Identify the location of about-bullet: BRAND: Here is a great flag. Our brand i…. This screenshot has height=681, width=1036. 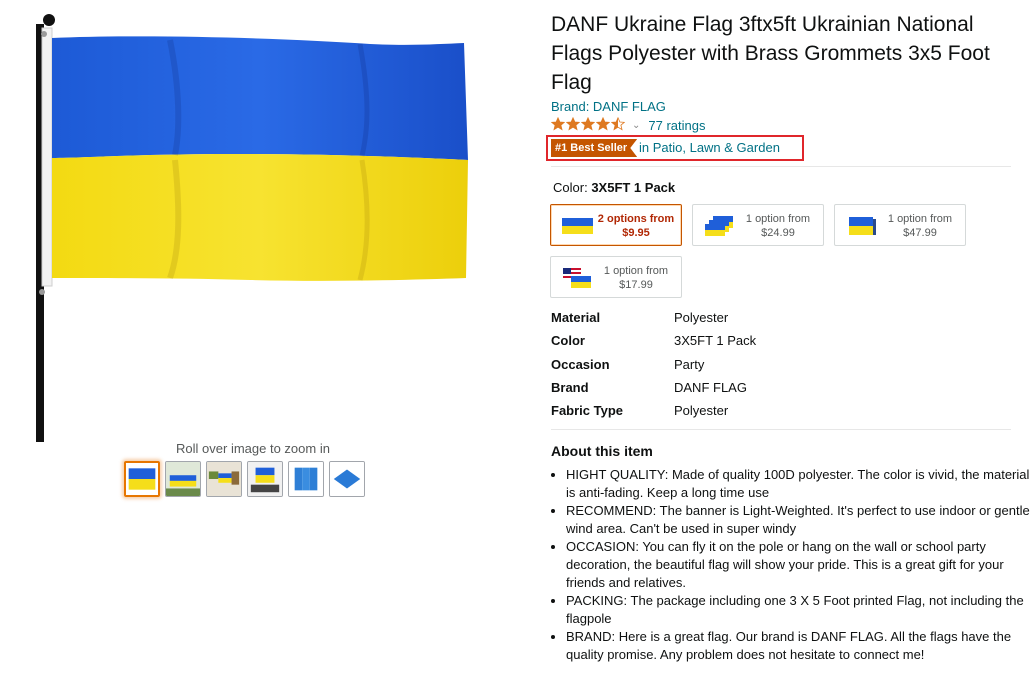
(798, 646).